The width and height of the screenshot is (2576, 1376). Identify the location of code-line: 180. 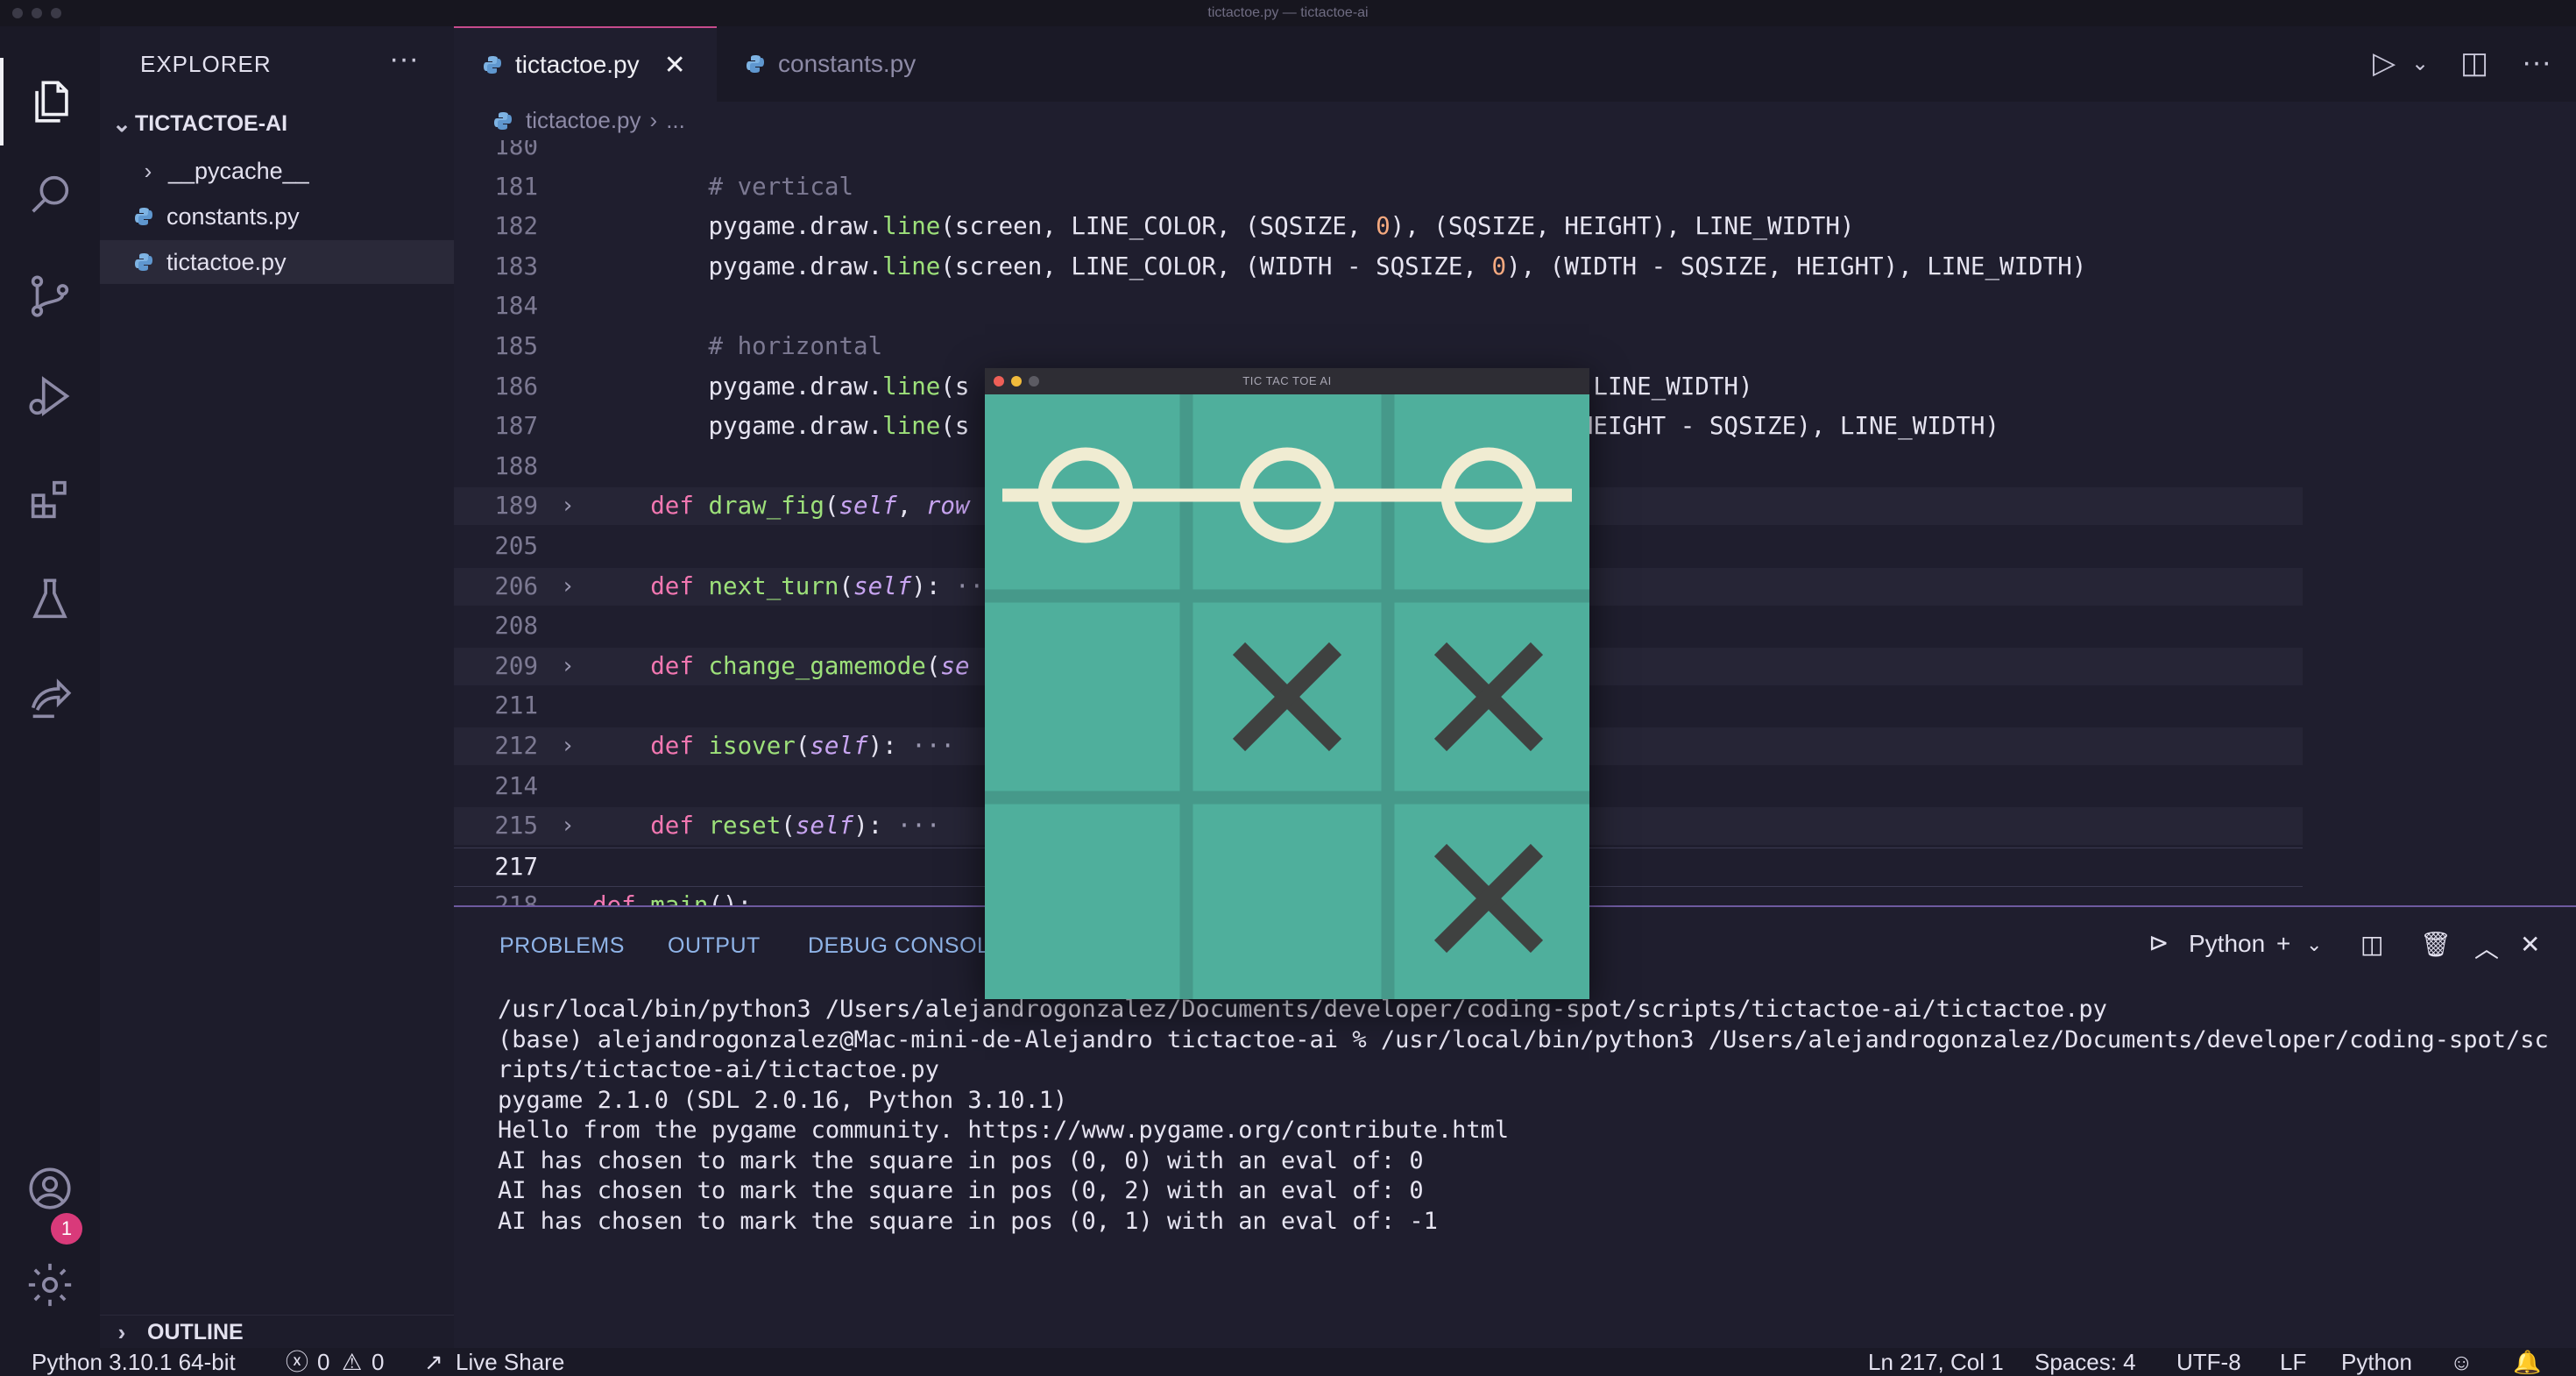
(1378, 153).